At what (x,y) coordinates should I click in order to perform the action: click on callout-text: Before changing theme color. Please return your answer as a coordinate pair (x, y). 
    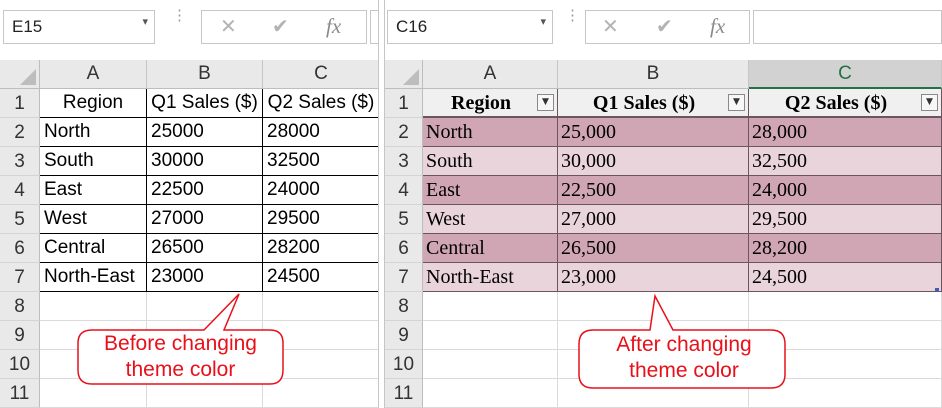
    Looking at the image, I should click on (180, 357).